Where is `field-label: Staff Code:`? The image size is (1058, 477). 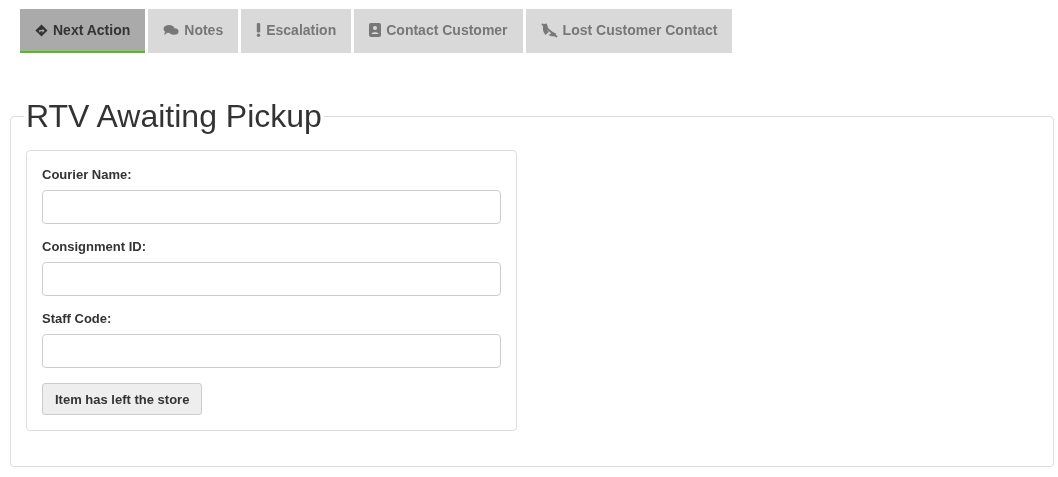
field-label: Staff Code: is located at coordinates (77, 318).